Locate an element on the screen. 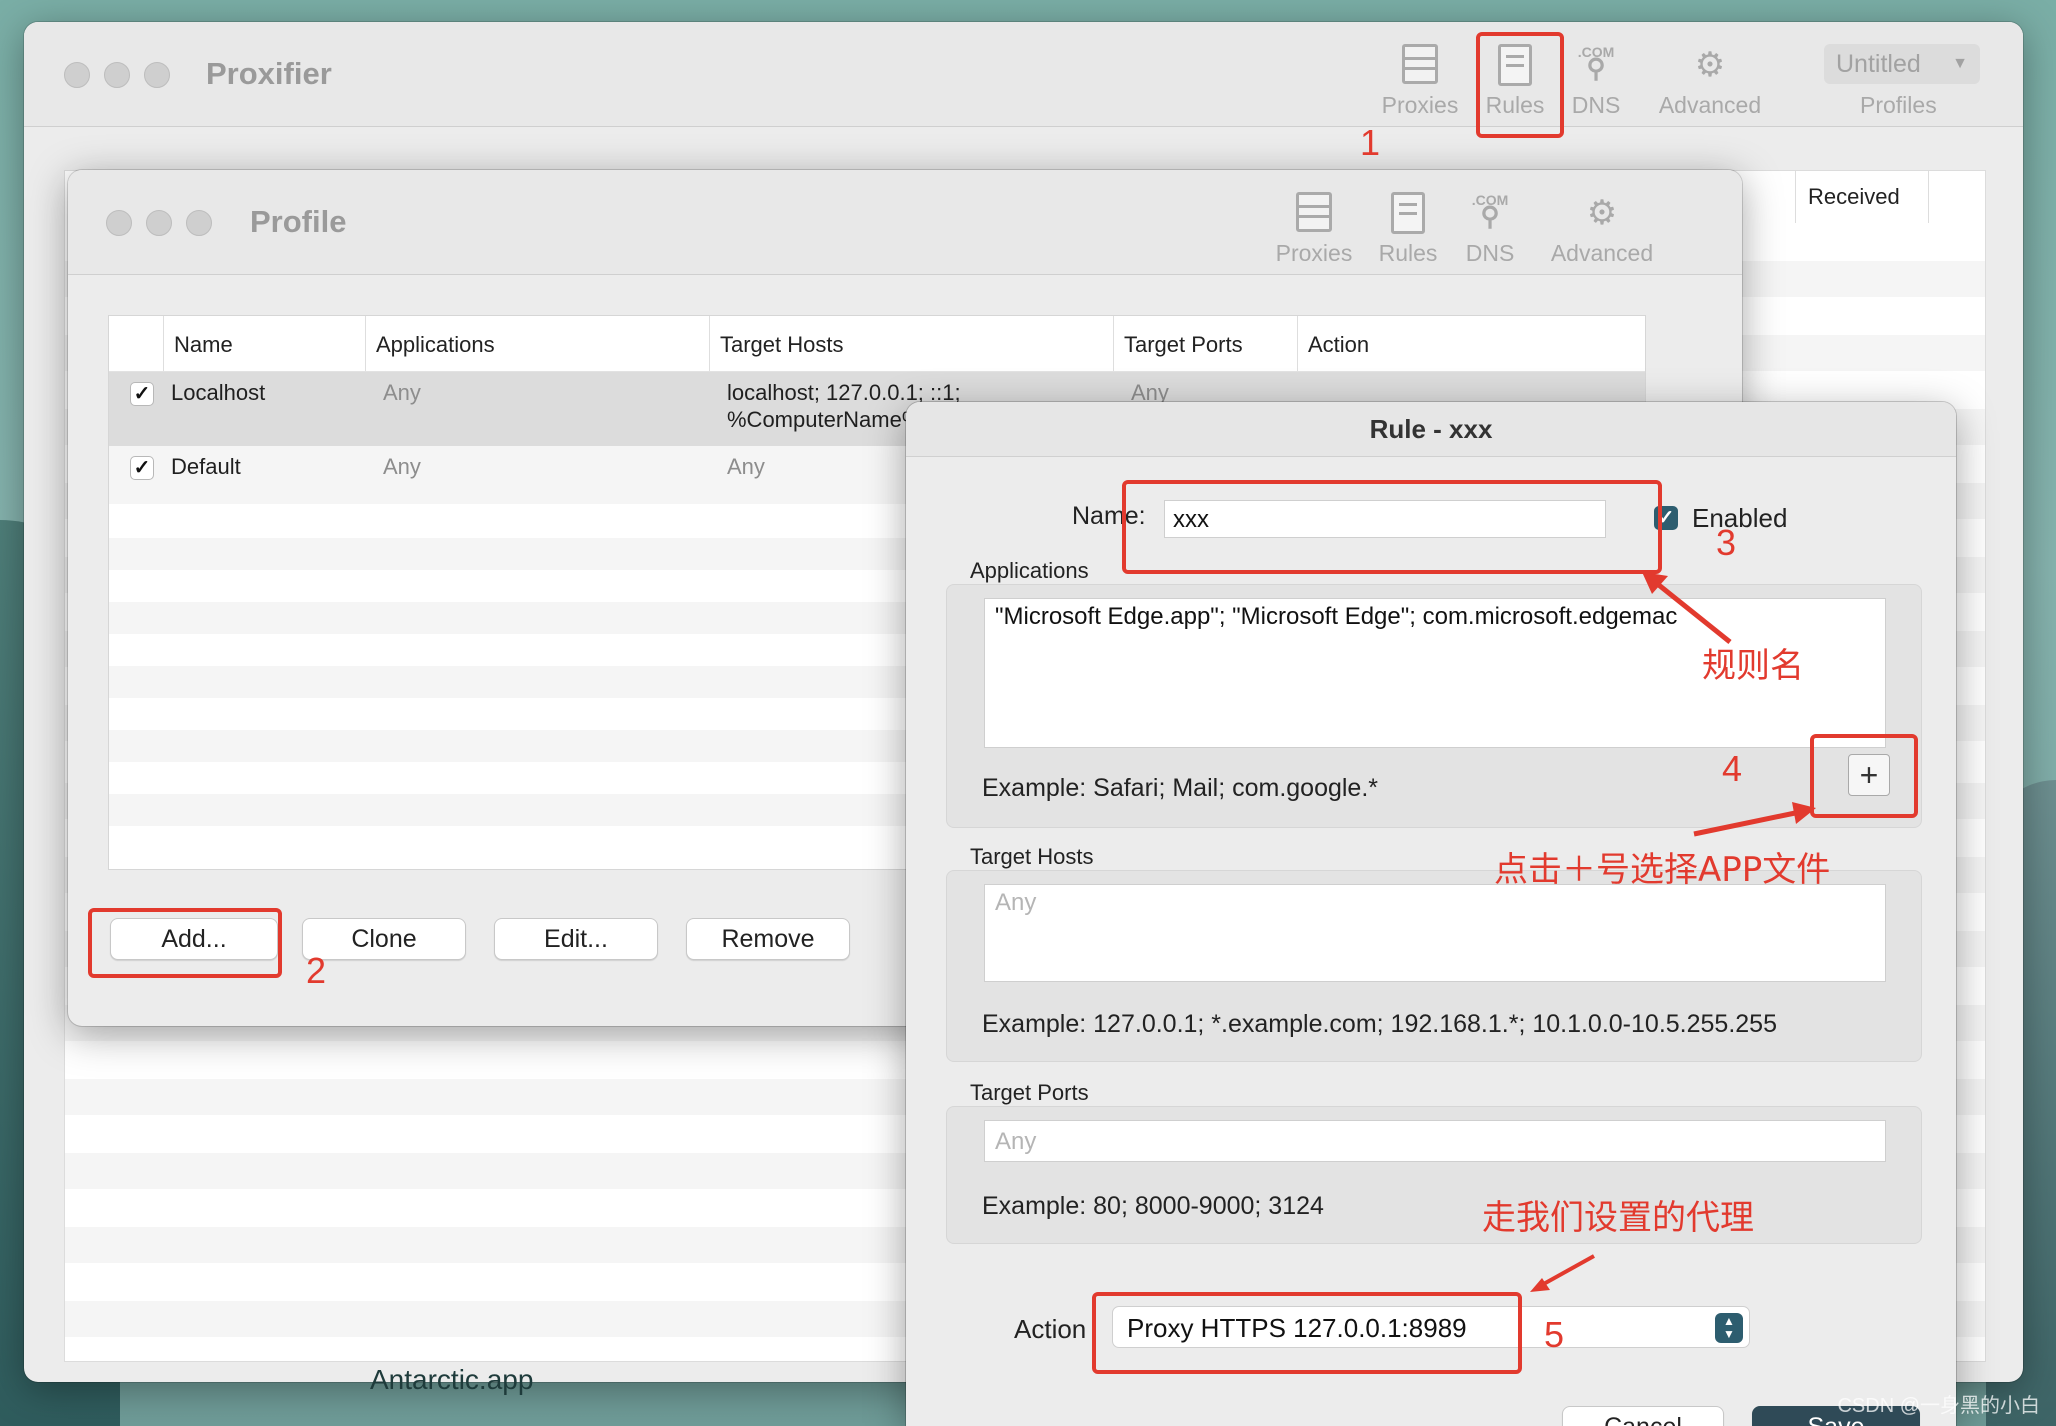 The height and width of the screenshot is (1426, 2056). action-label: Action is located at coordinates (1050, 1329).